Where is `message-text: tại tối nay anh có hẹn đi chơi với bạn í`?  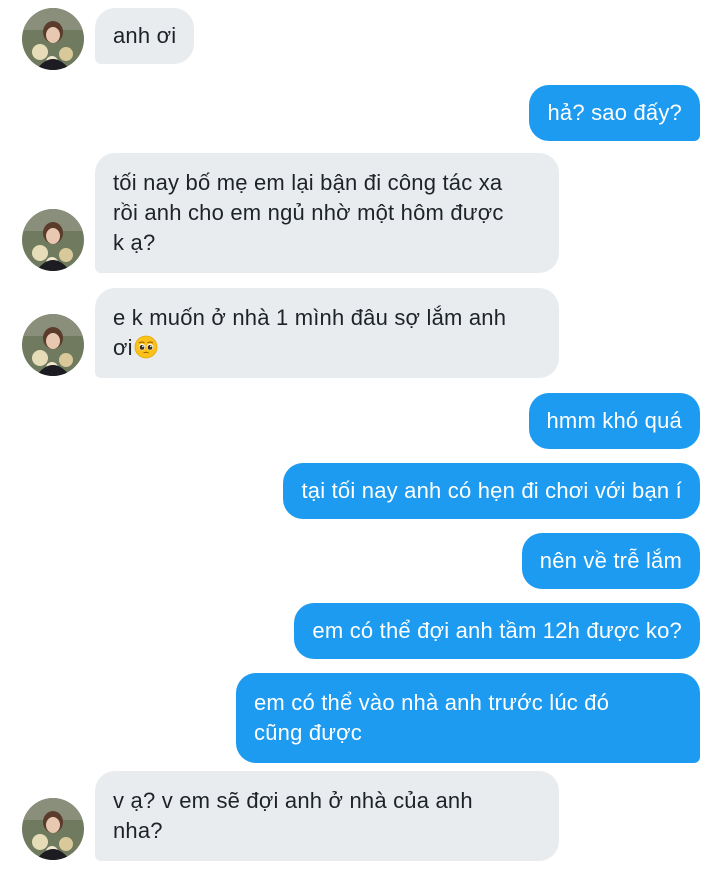
message-text: tại tối nay anh có hẹn đi chơi với bạn í is located at coordinates (491, 490).